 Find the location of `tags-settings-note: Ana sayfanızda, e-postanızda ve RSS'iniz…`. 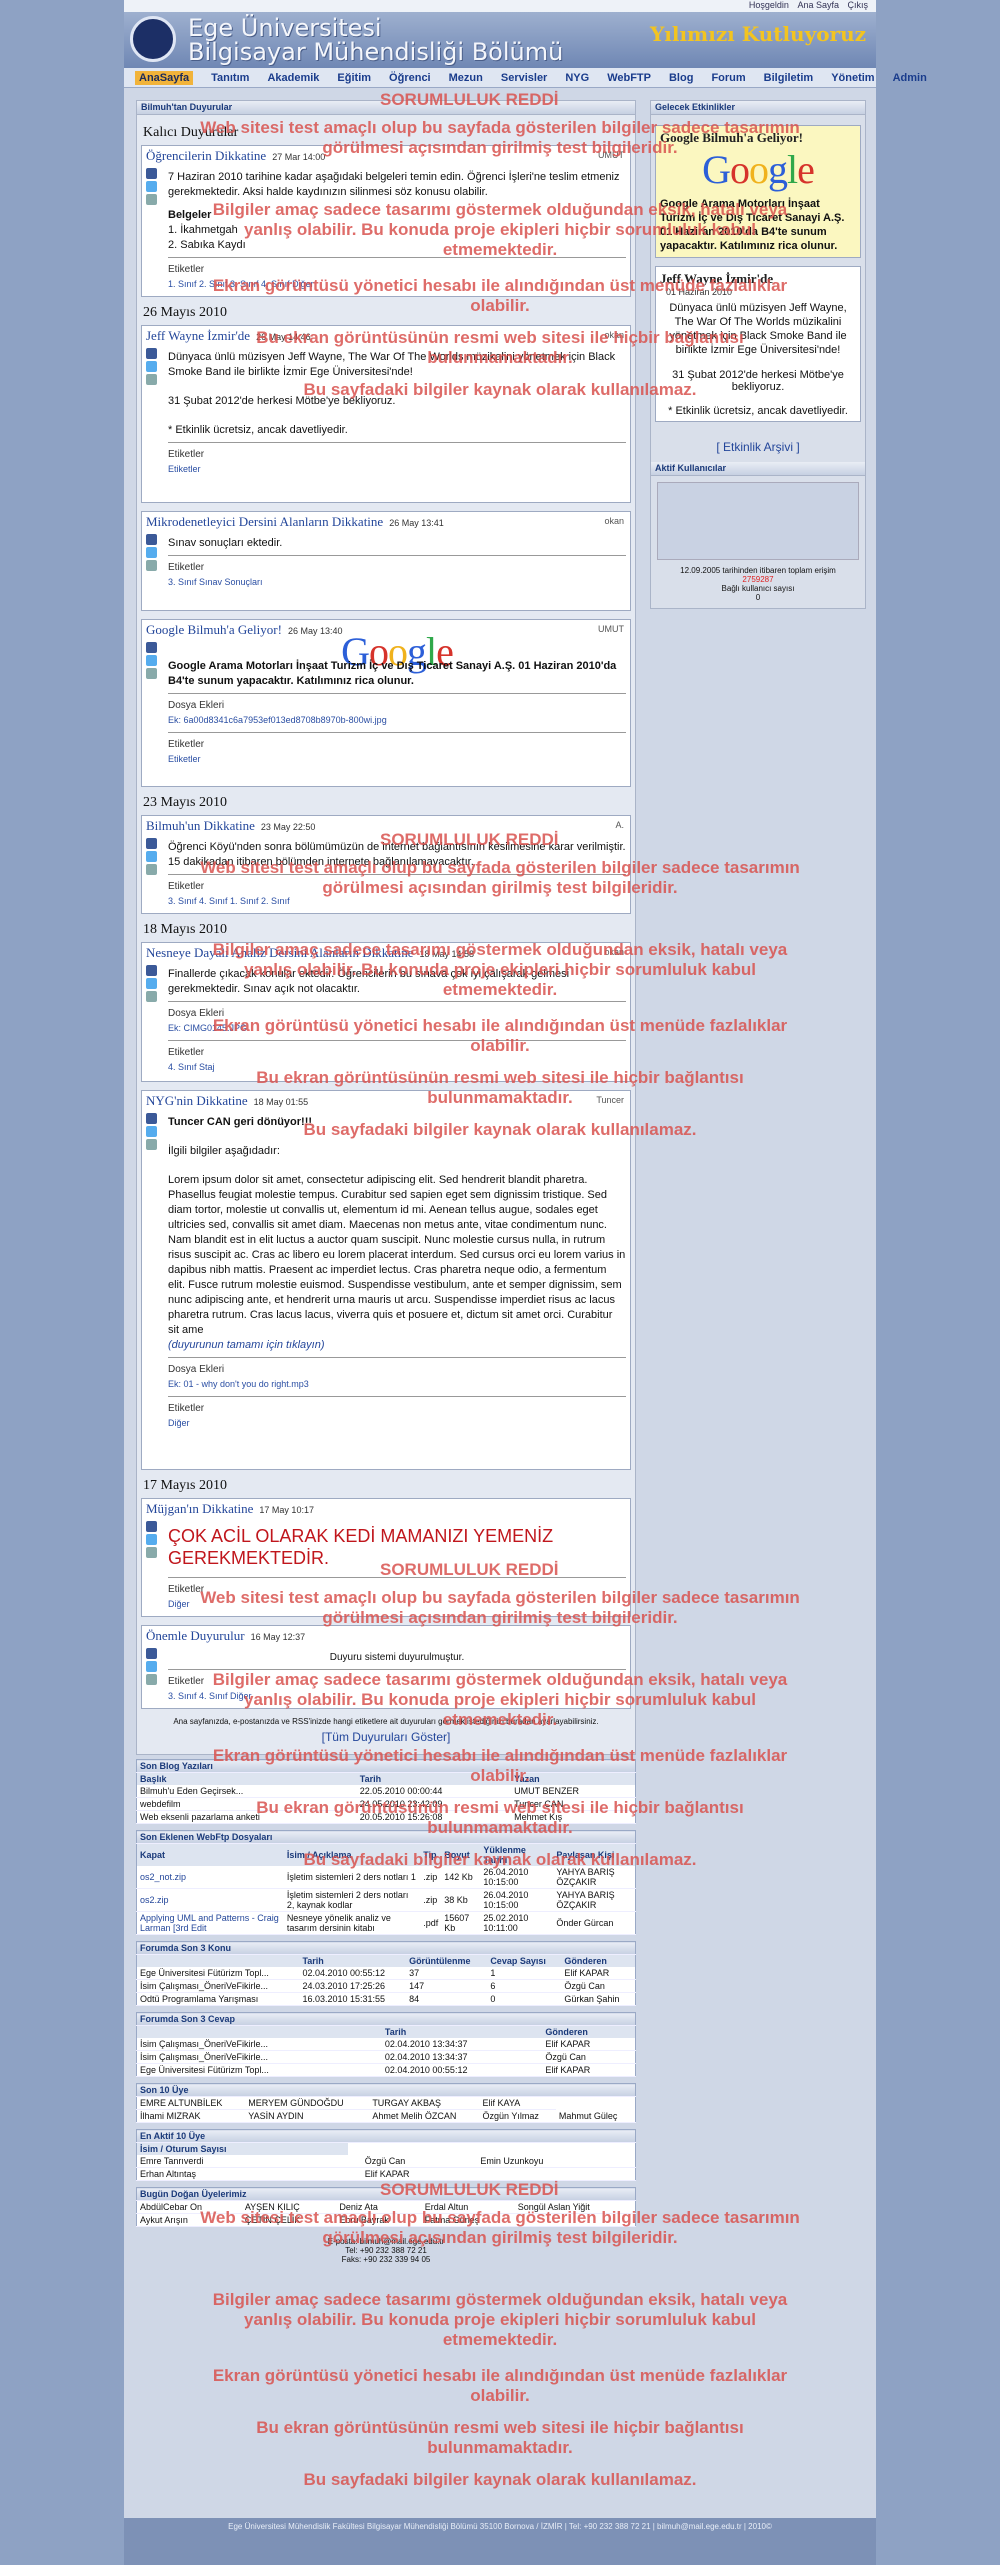

tags-settings-note: Ana sayfanızda, e-postanızda ve RSS'iniz… is located at coordinates (386, 1721).